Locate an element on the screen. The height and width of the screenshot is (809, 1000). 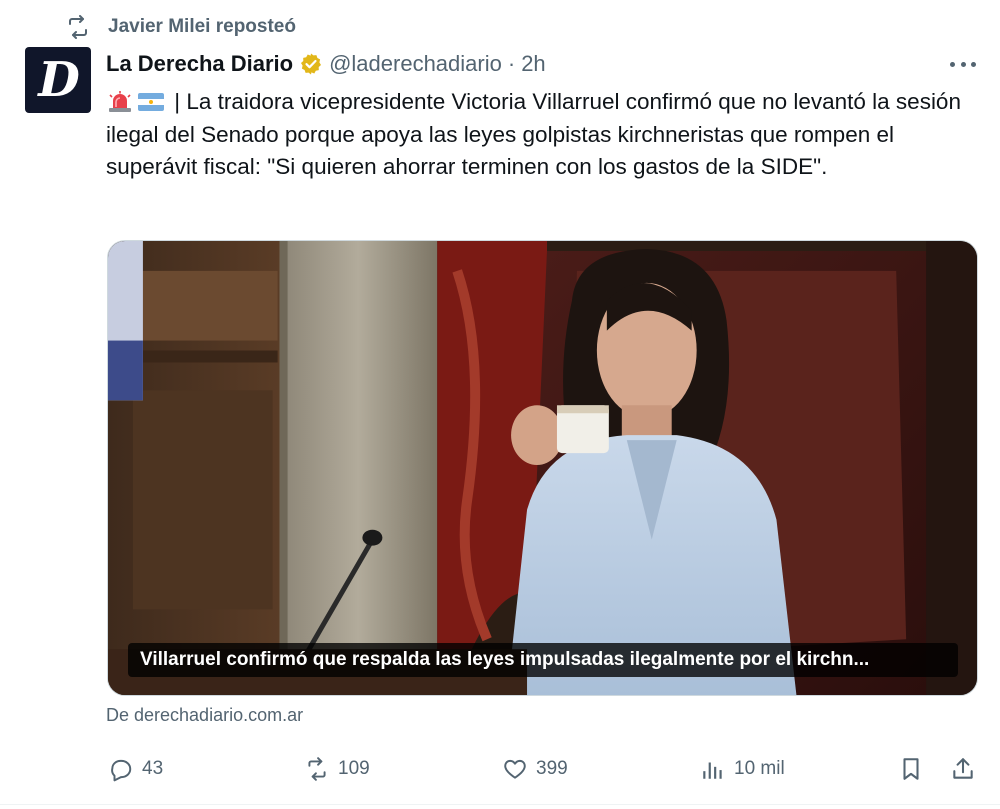
repost-button: 109 is located at coordinates (336, 769).